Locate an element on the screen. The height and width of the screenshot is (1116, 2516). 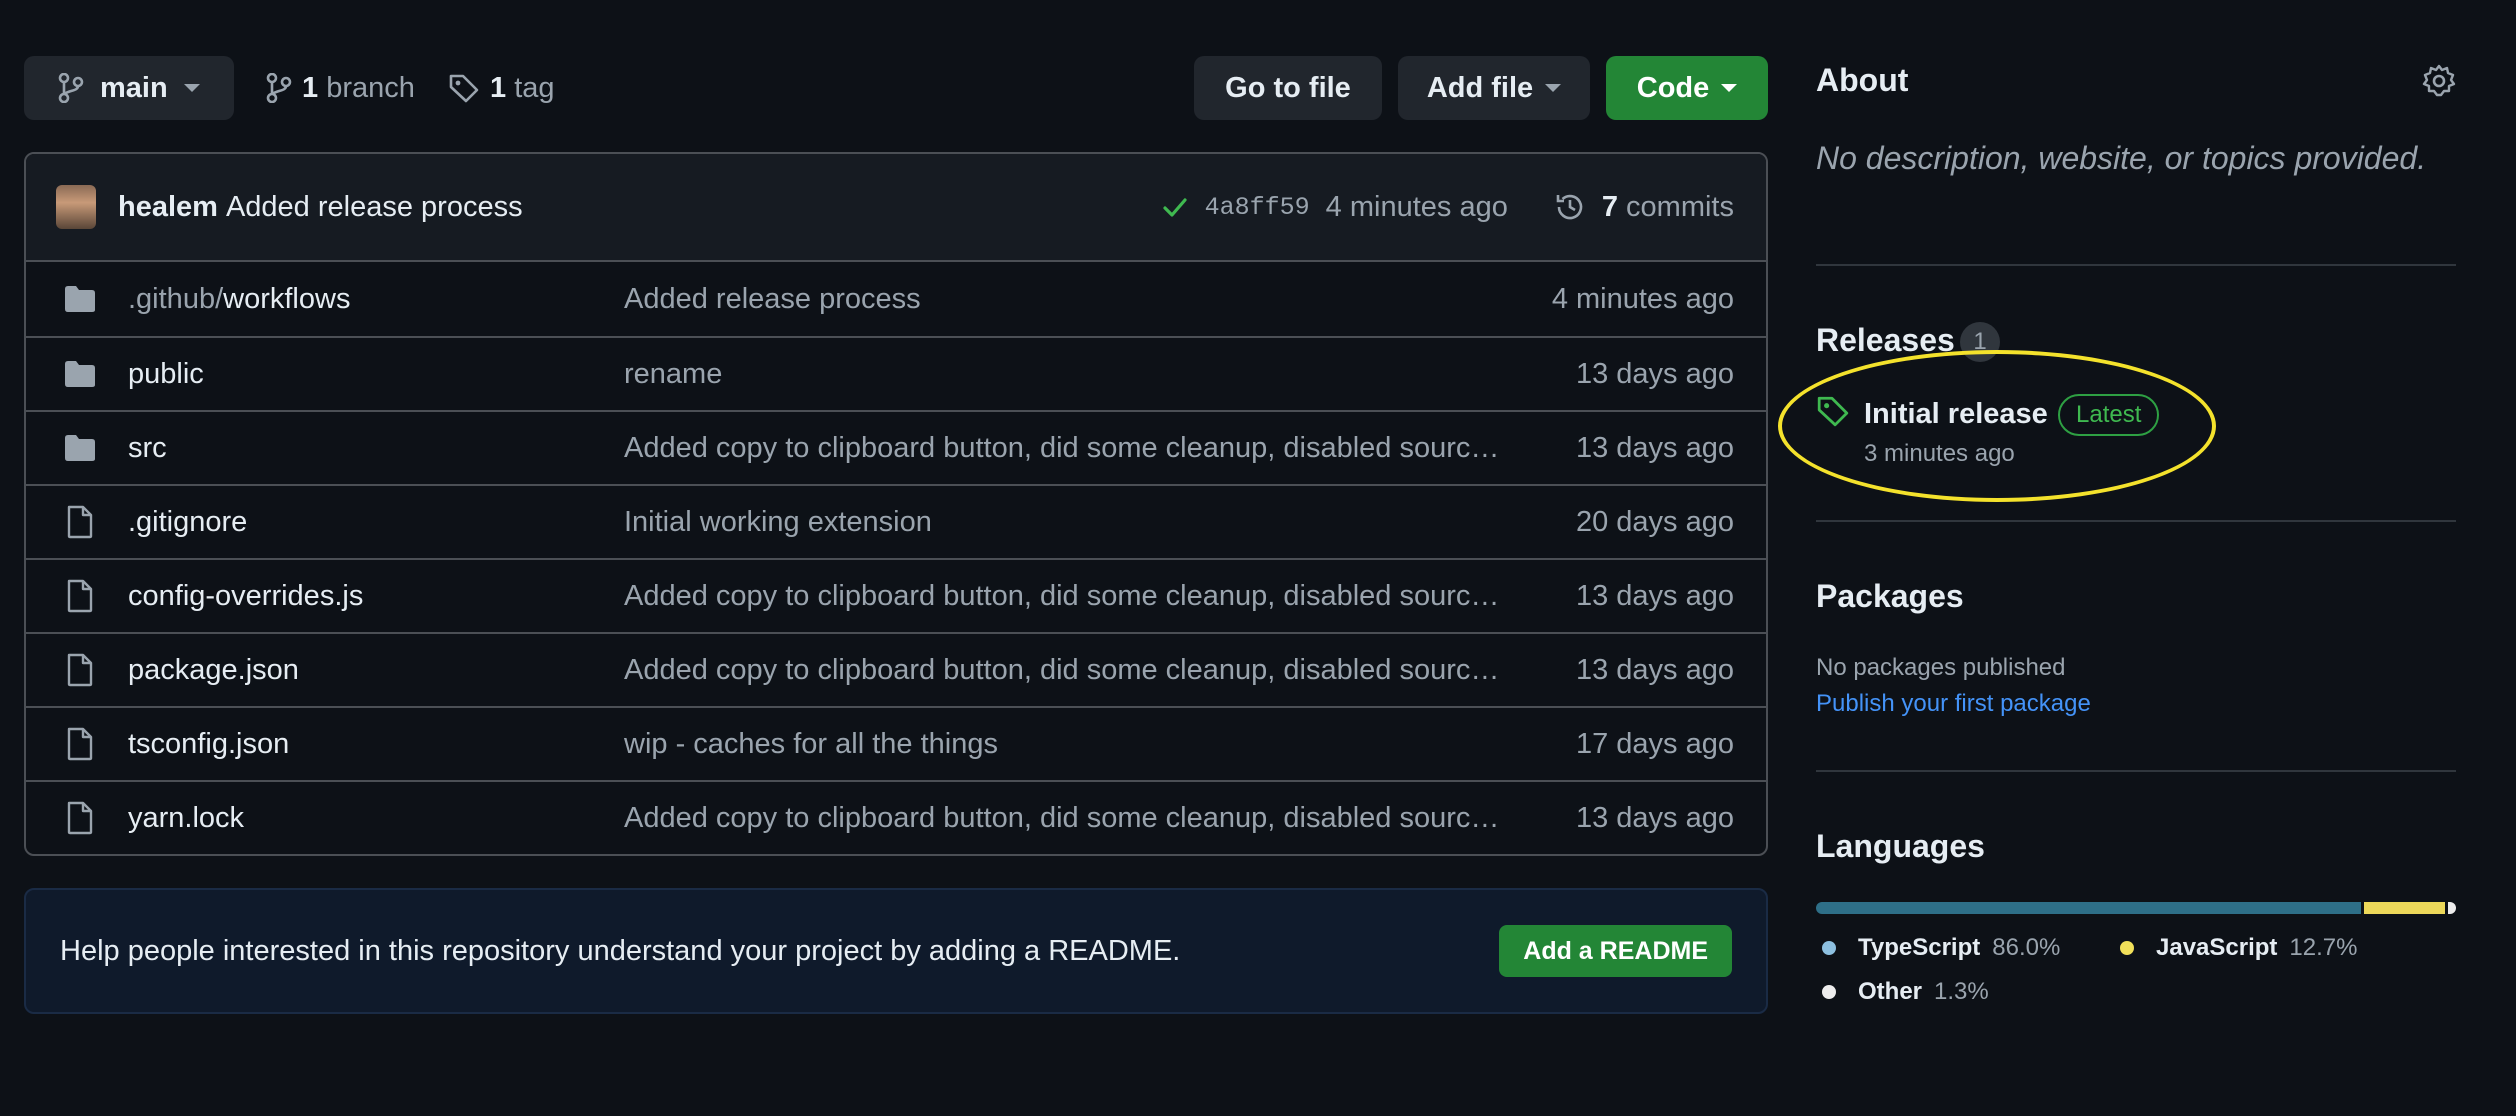
file-name-text: yarn.lock is located at coordinates (186, 817).